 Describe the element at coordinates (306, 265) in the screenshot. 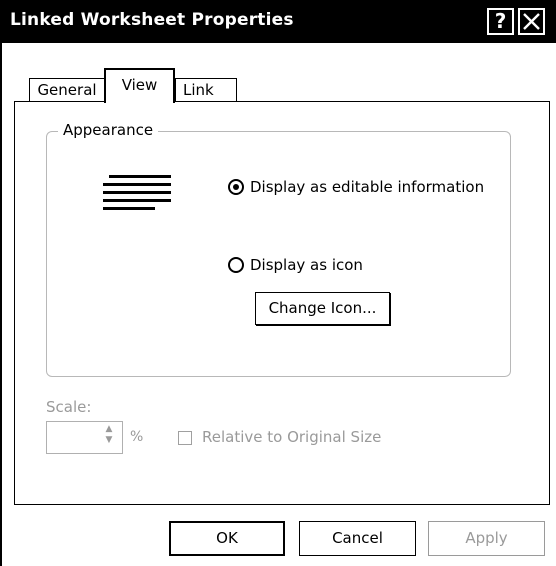

I see `display-icon-label: Display as icon` at that location.